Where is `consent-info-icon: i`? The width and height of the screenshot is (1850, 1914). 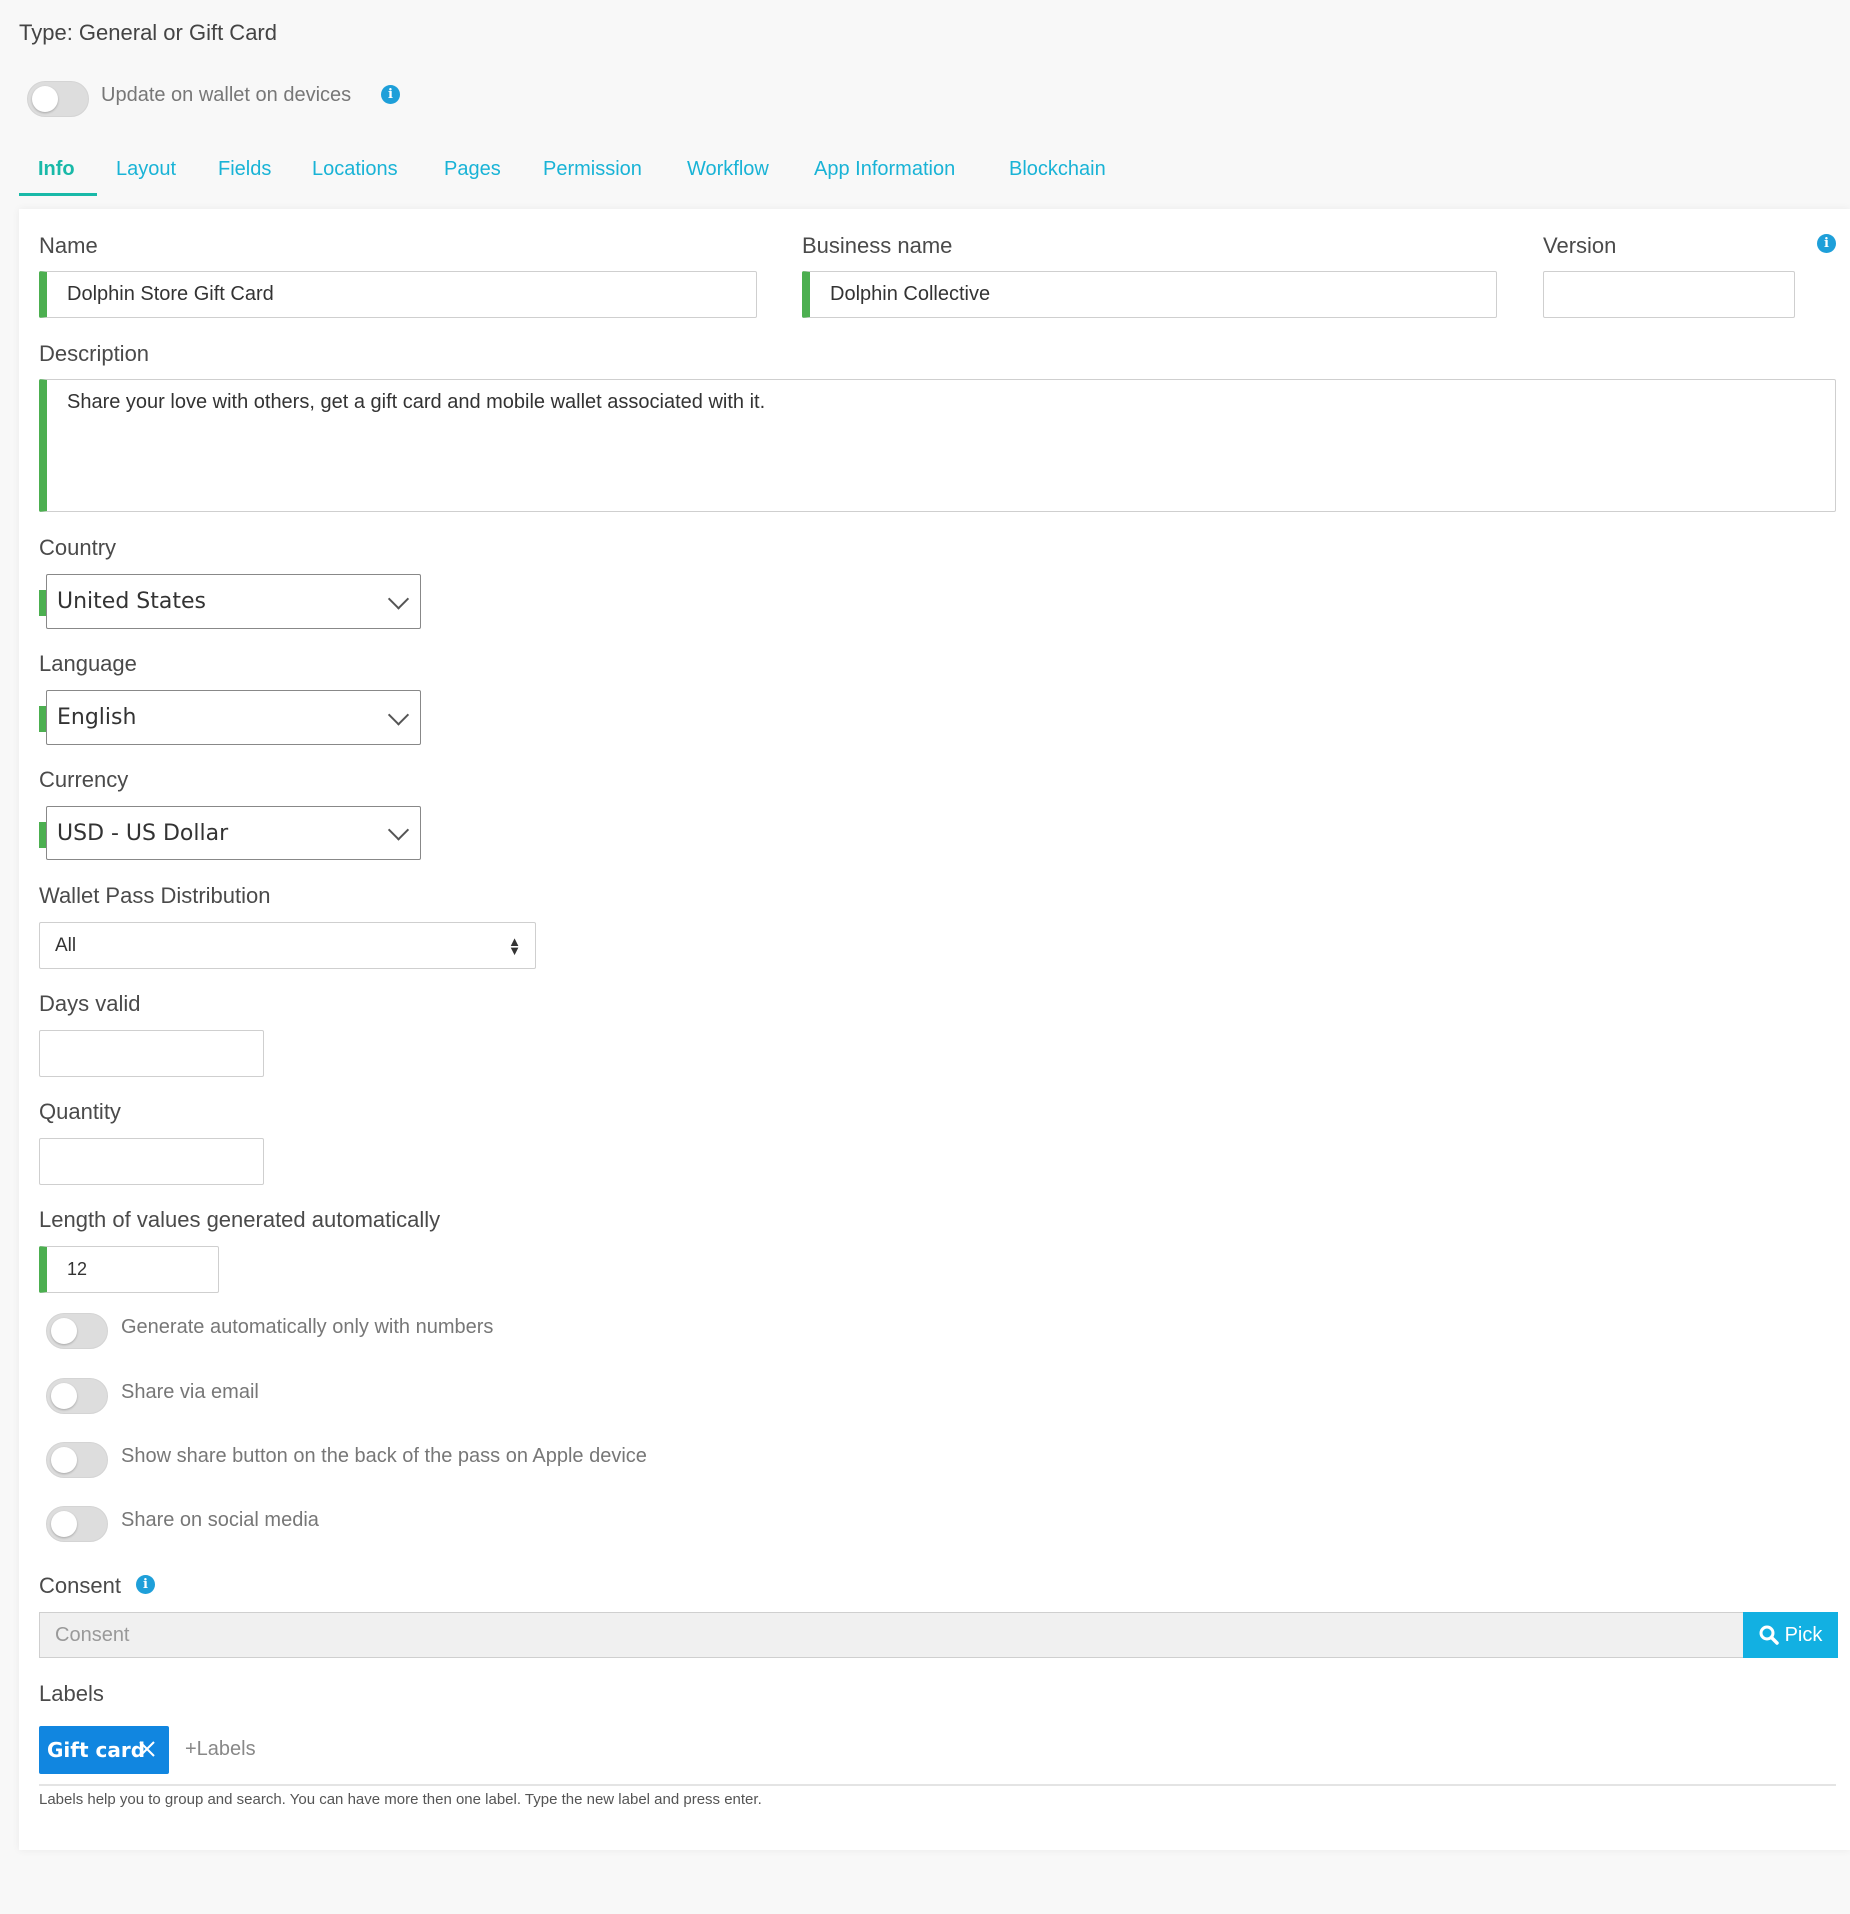 consent-info-icon: i is located at coordinates (145, 1584).